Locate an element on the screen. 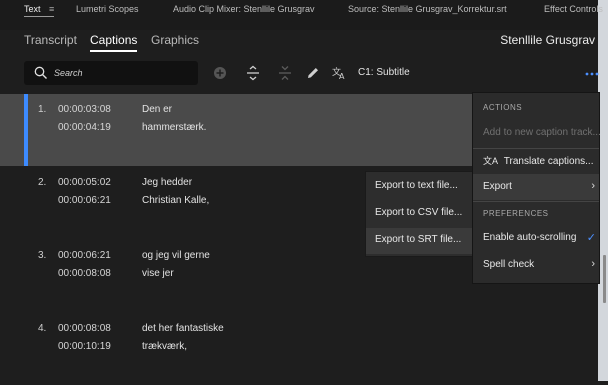 This screenshot has height=385, width=608. search-input is located at coordinates (123, 73).